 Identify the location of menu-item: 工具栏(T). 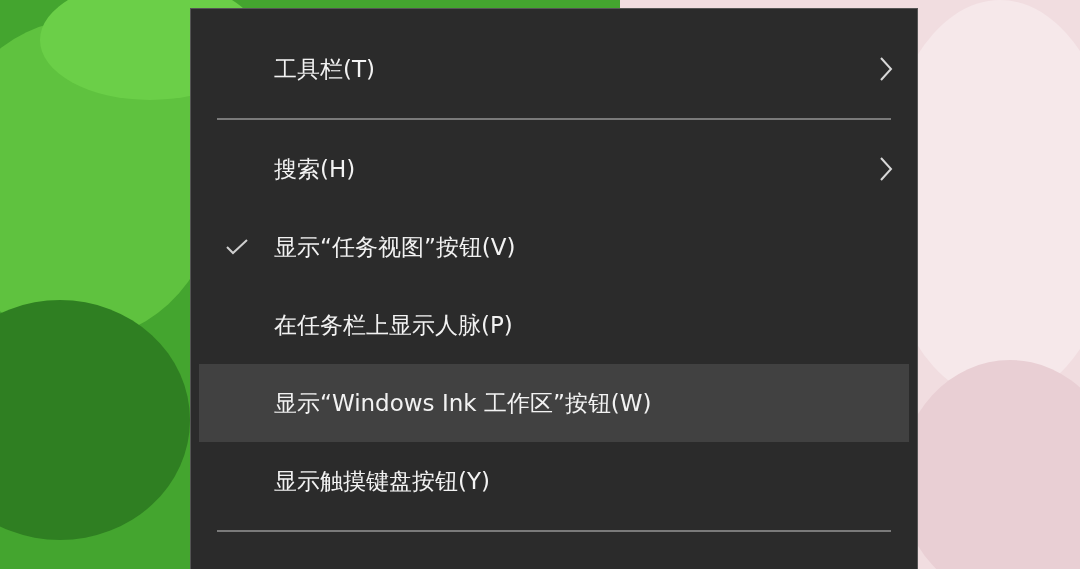
(554, 69).